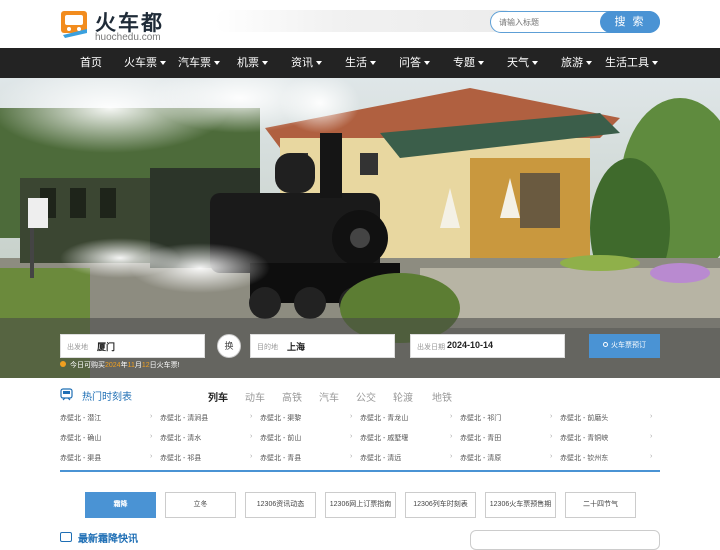  Describe the element at coordinates (128, 37) in the screenshot. I see `logo-domain: huochedu.com` at that location.